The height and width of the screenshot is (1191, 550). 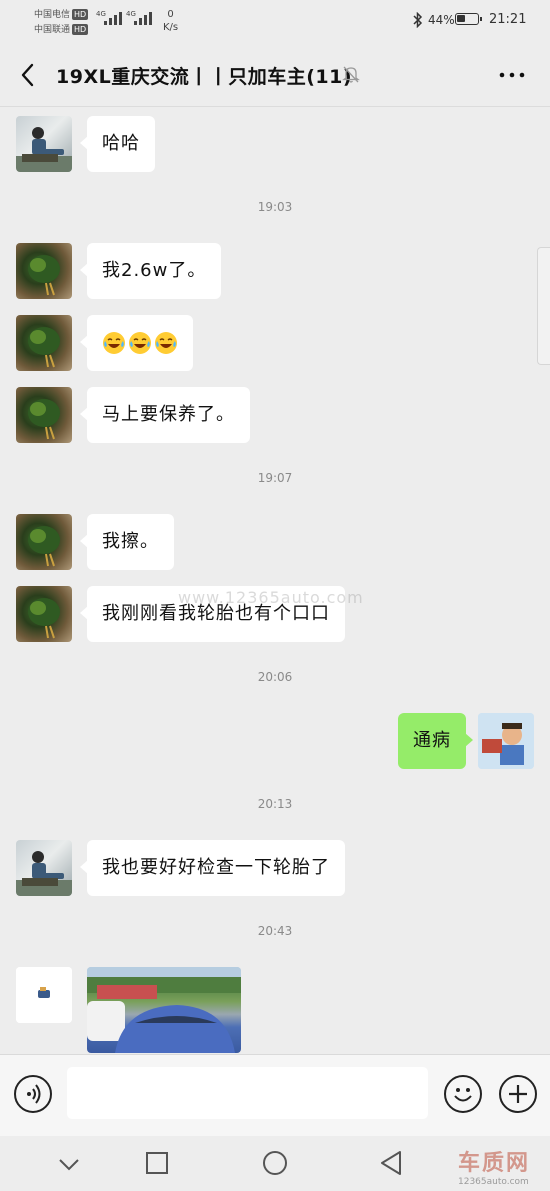 What do you see at coordinates (275, 22) in the screenshot?
I see `status-bar: 中国电信 HD 中国联通 HD 4G 4G 0 K/s 44% 21:21` at bounding box center [275, 22].